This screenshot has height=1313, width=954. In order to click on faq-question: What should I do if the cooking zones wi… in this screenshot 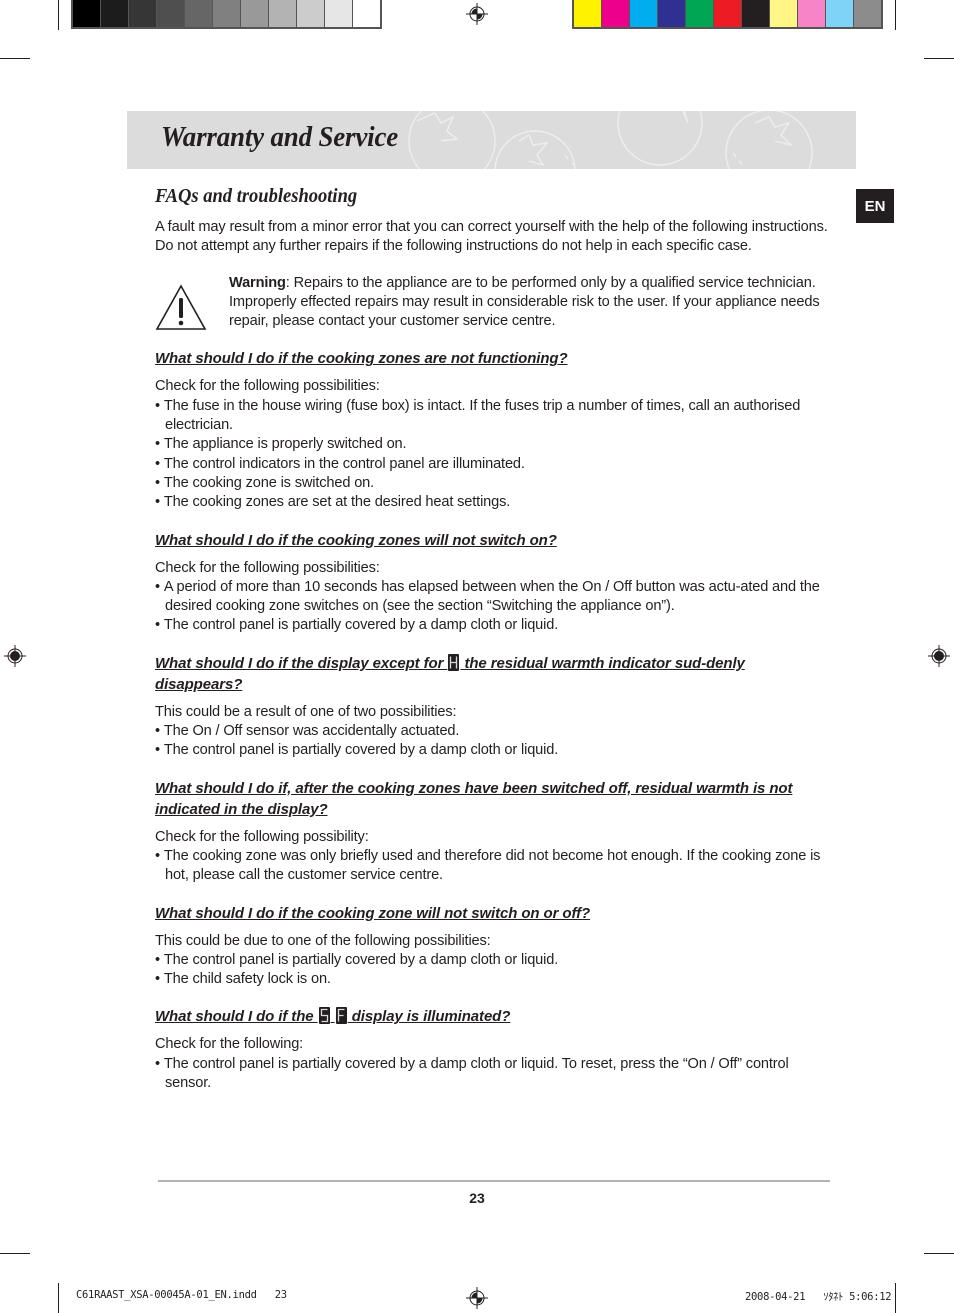, I will do `click(356, 540)`.